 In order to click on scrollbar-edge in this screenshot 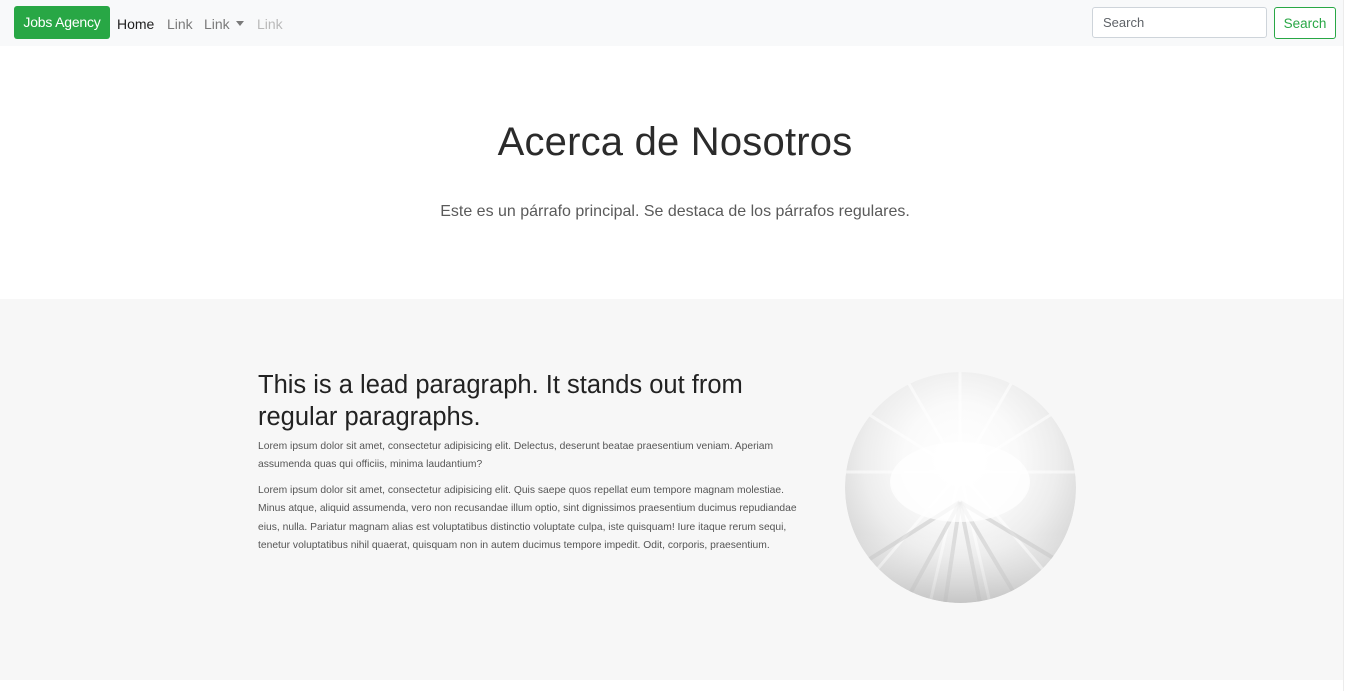, I will do `click(1347, 345)`.